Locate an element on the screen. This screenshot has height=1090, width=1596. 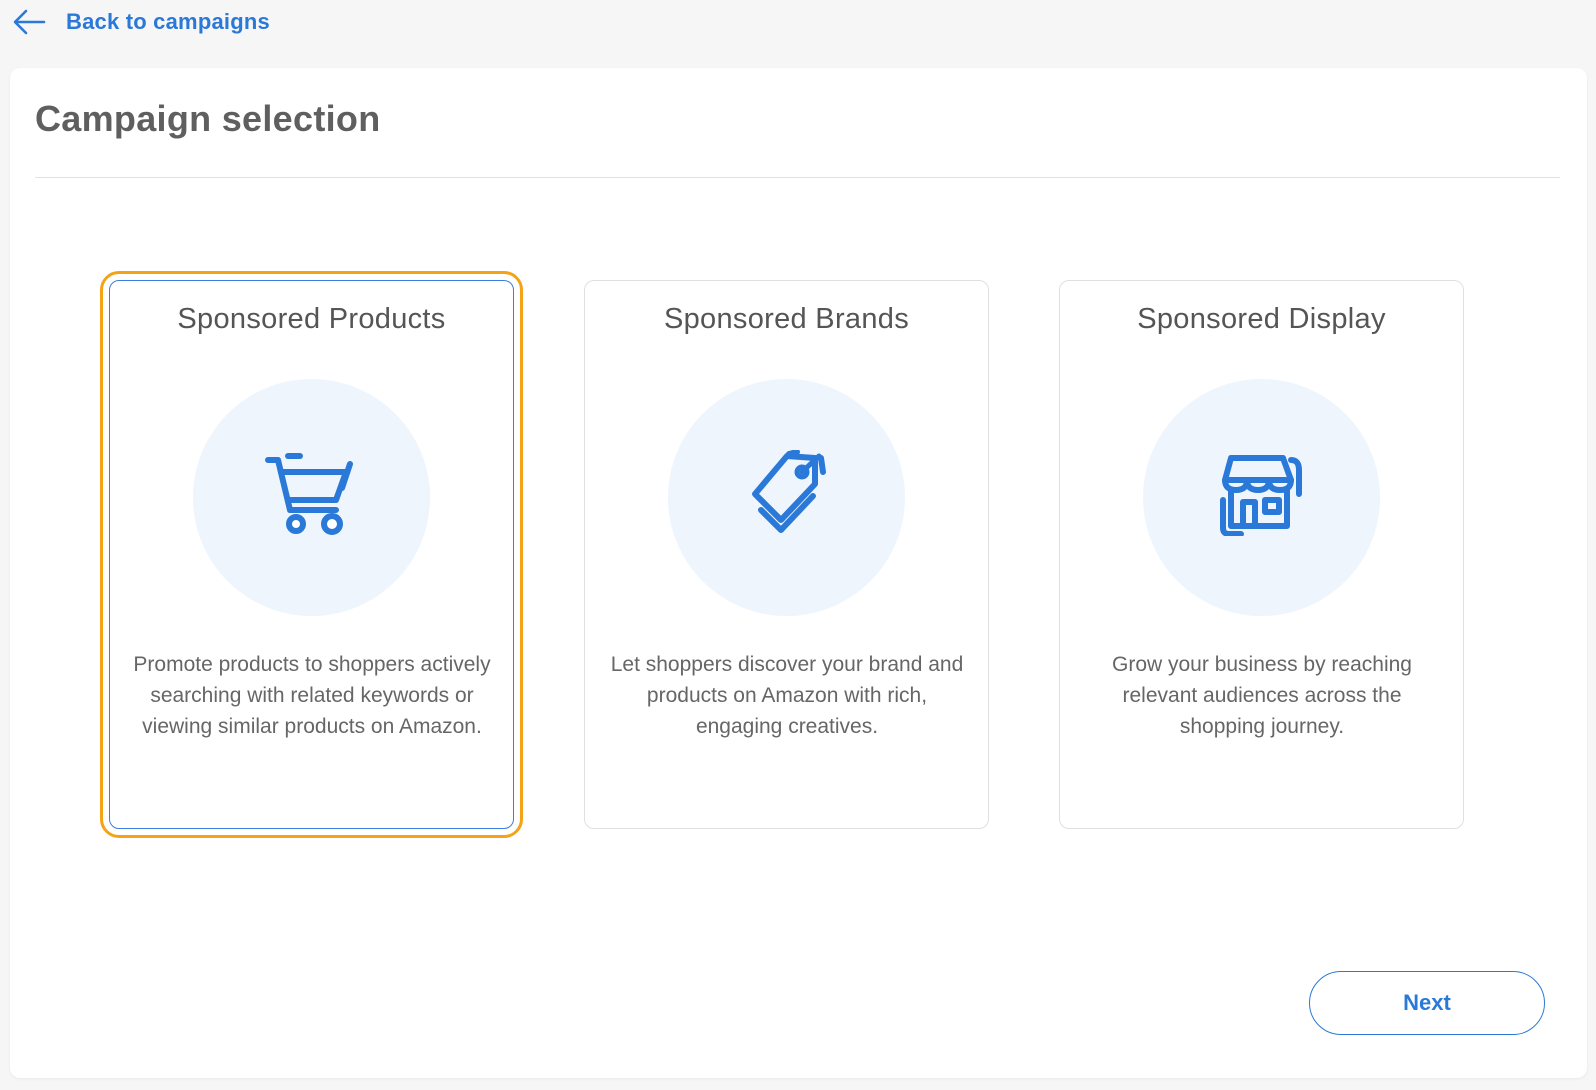
title-divider is located at coordinates (797, 177).